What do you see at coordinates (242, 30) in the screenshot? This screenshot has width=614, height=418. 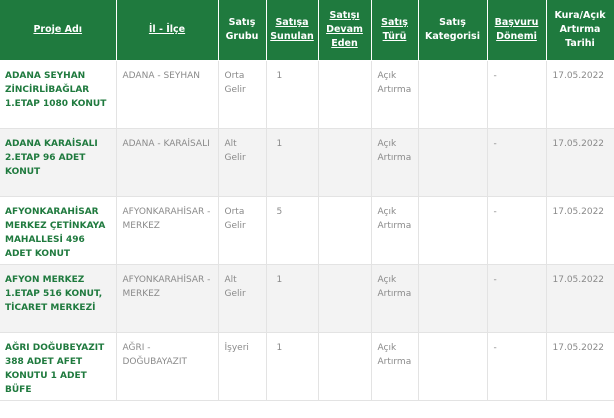 I see `col-header-satis-grubu: Satış Grubu` at bounding box center [242, 30].